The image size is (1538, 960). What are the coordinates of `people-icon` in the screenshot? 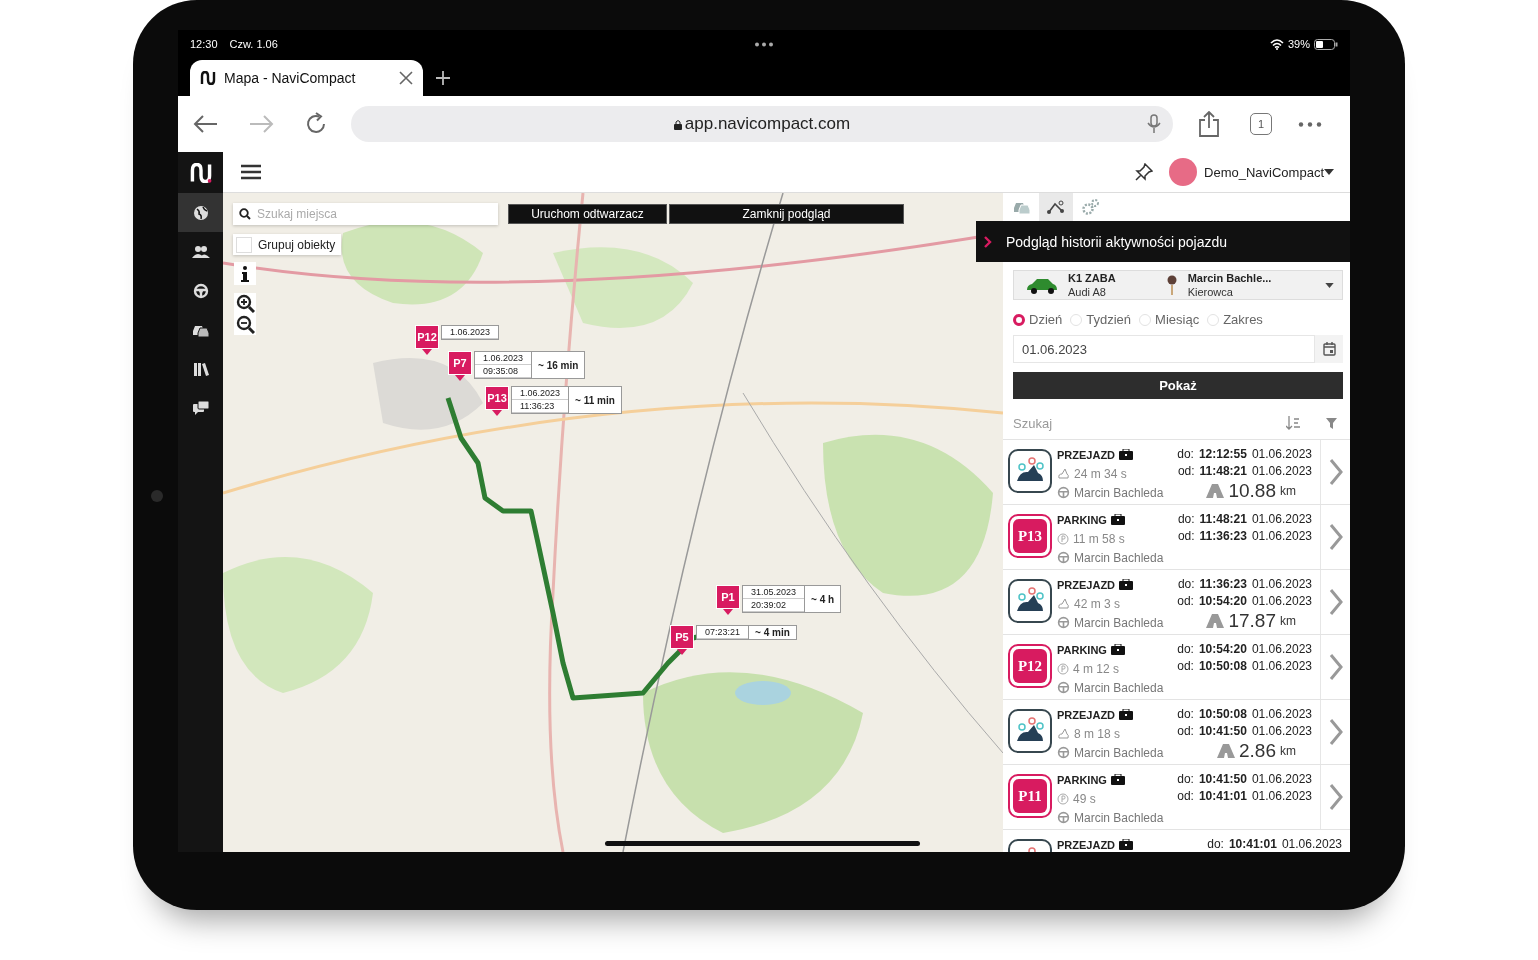 It's located at (200, 251).